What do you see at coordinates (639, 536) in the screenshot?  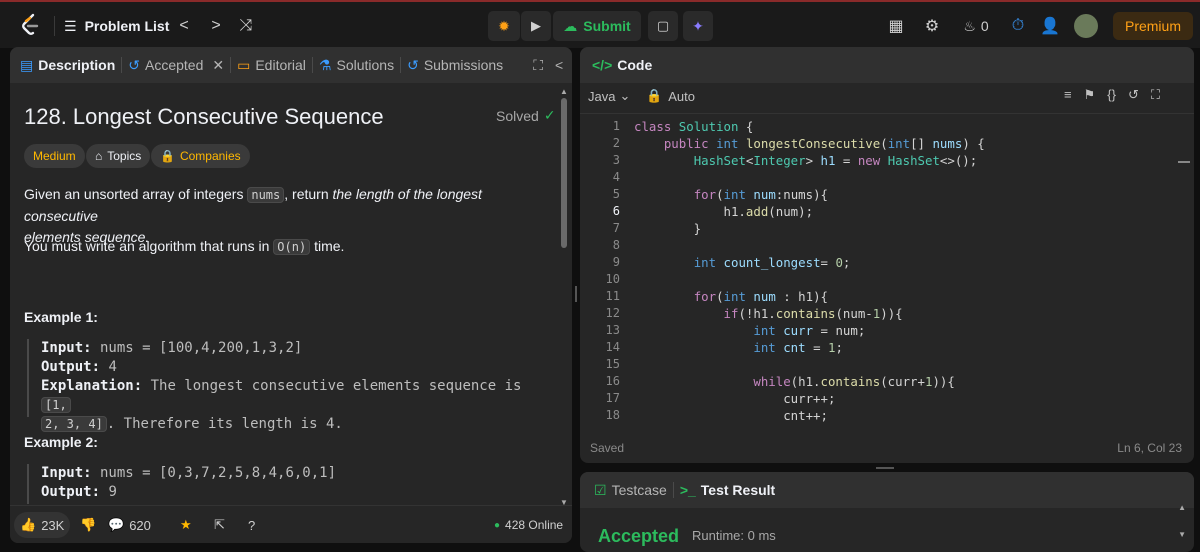 I see `verdict: Accepted` at bounding box center [639, 536].